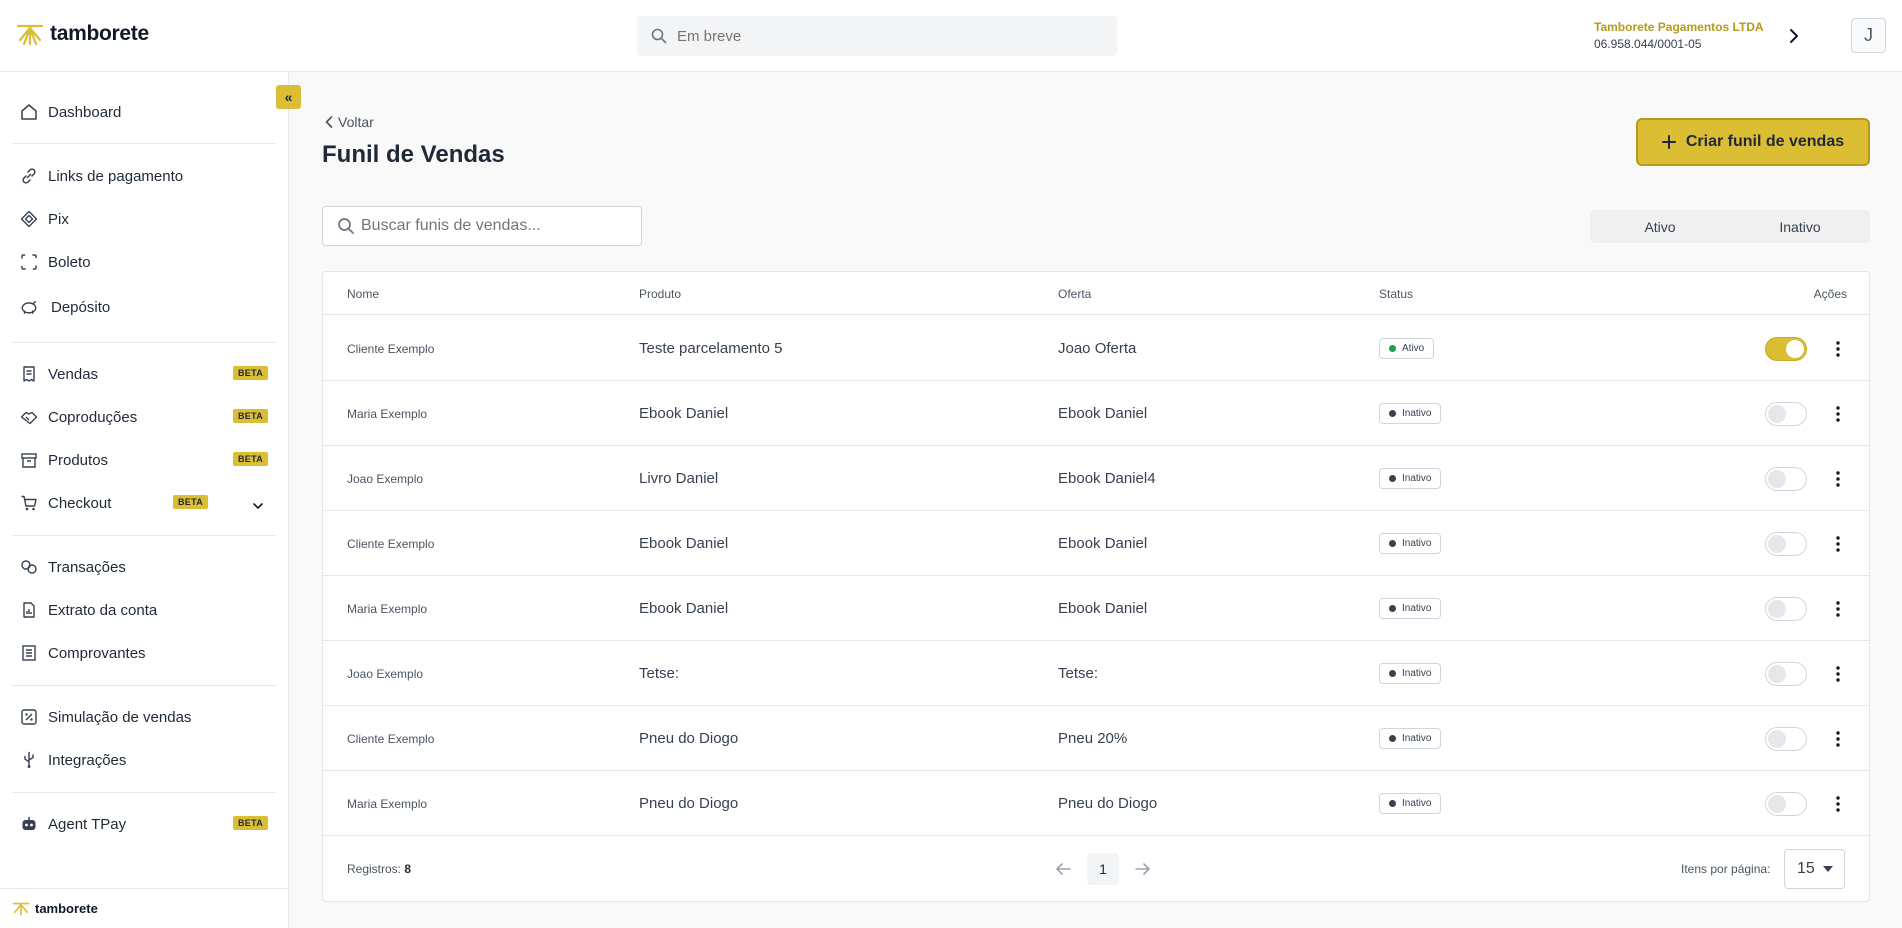 This screenshot has width=1902, height=928. Describe the element at coordinates (145, 307) in the screenshot. I see `sidebar-item-deposito: Depósito` at that location.